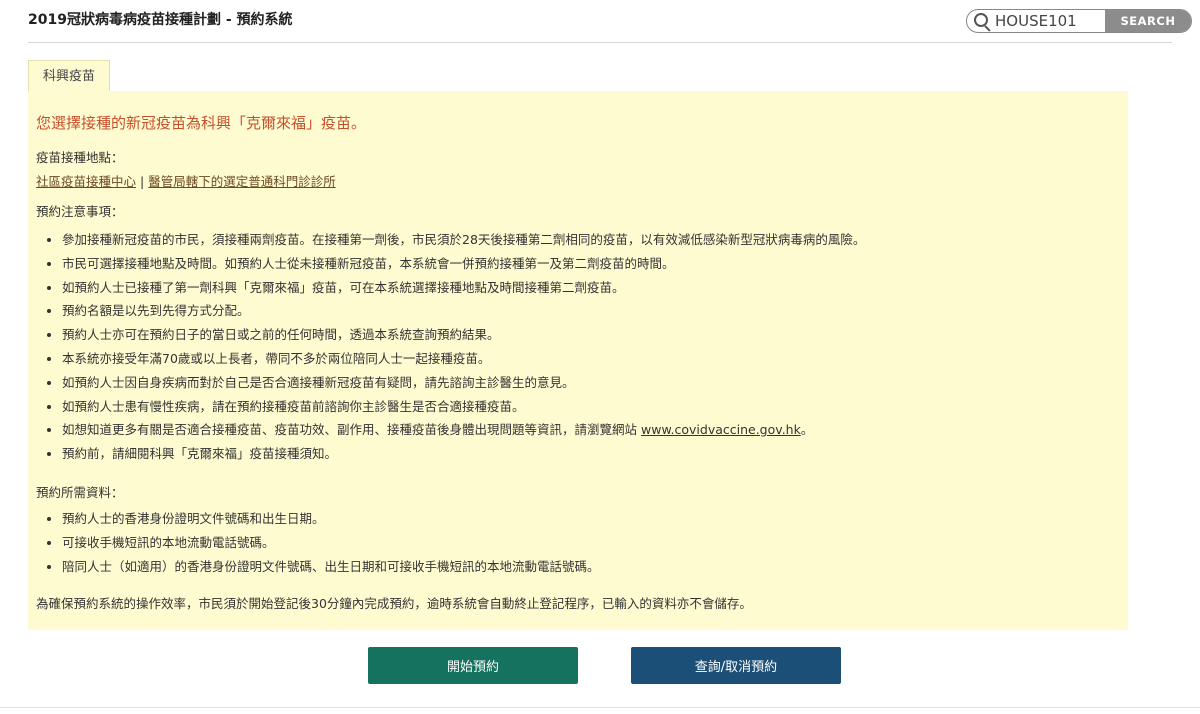 The width and height of the screenshot is (1200, 714). Describe the element at coordinates (86, 181) in the screenshot. I see `link-community-centre: 社區疫苗接種中心` at that location.